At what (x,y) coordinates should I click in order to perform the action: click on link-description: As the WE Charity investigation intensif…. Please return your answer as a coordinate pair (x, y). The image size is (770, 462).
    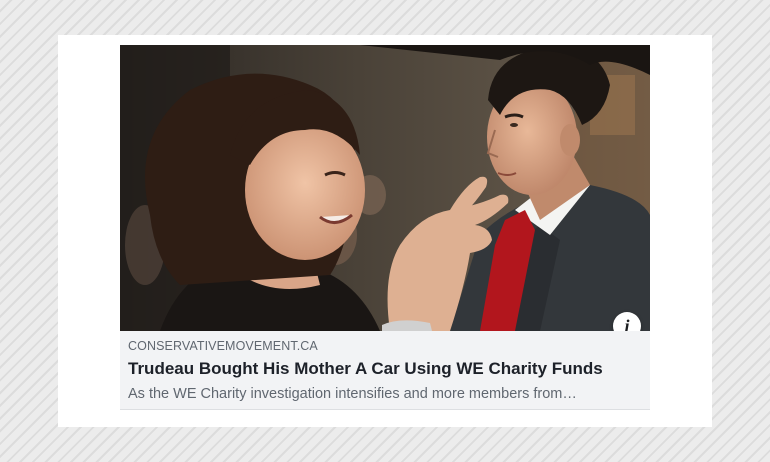
    Looking at the image, I should click on (352, 394).